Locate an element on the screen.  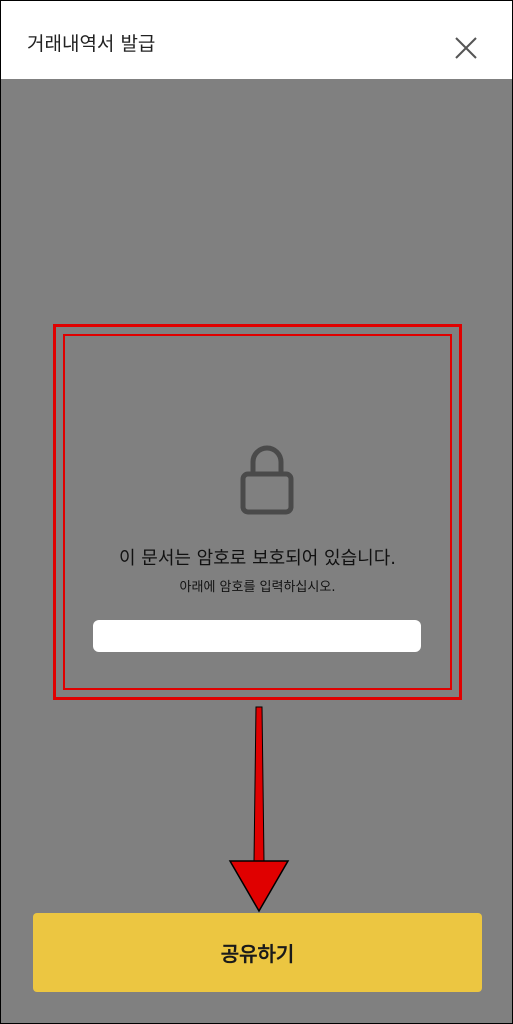
protected-message: 이 문서는 암호로 보호되어 있습니다. is located at coordinates (257, 558).